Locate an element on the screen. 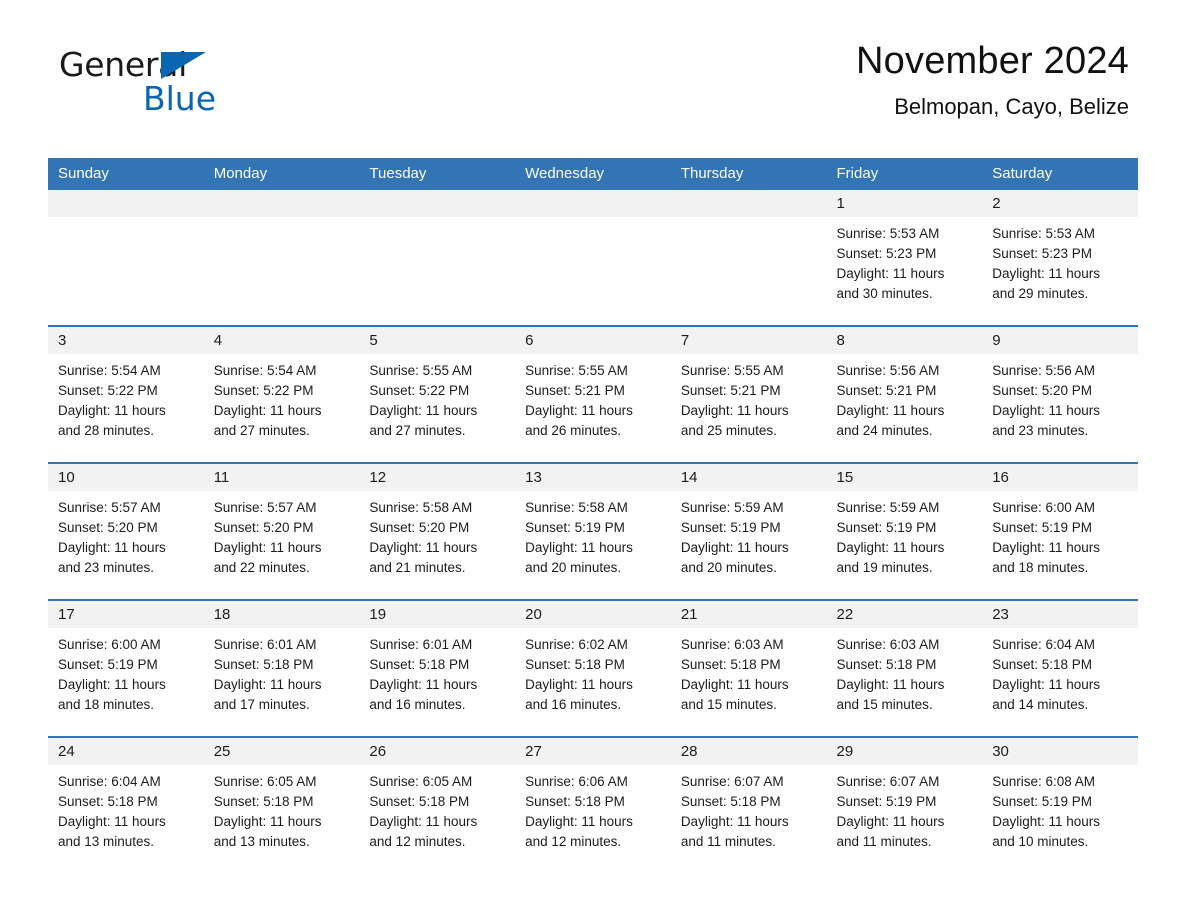  day-number: 14 is located at coordinates (748, 477).